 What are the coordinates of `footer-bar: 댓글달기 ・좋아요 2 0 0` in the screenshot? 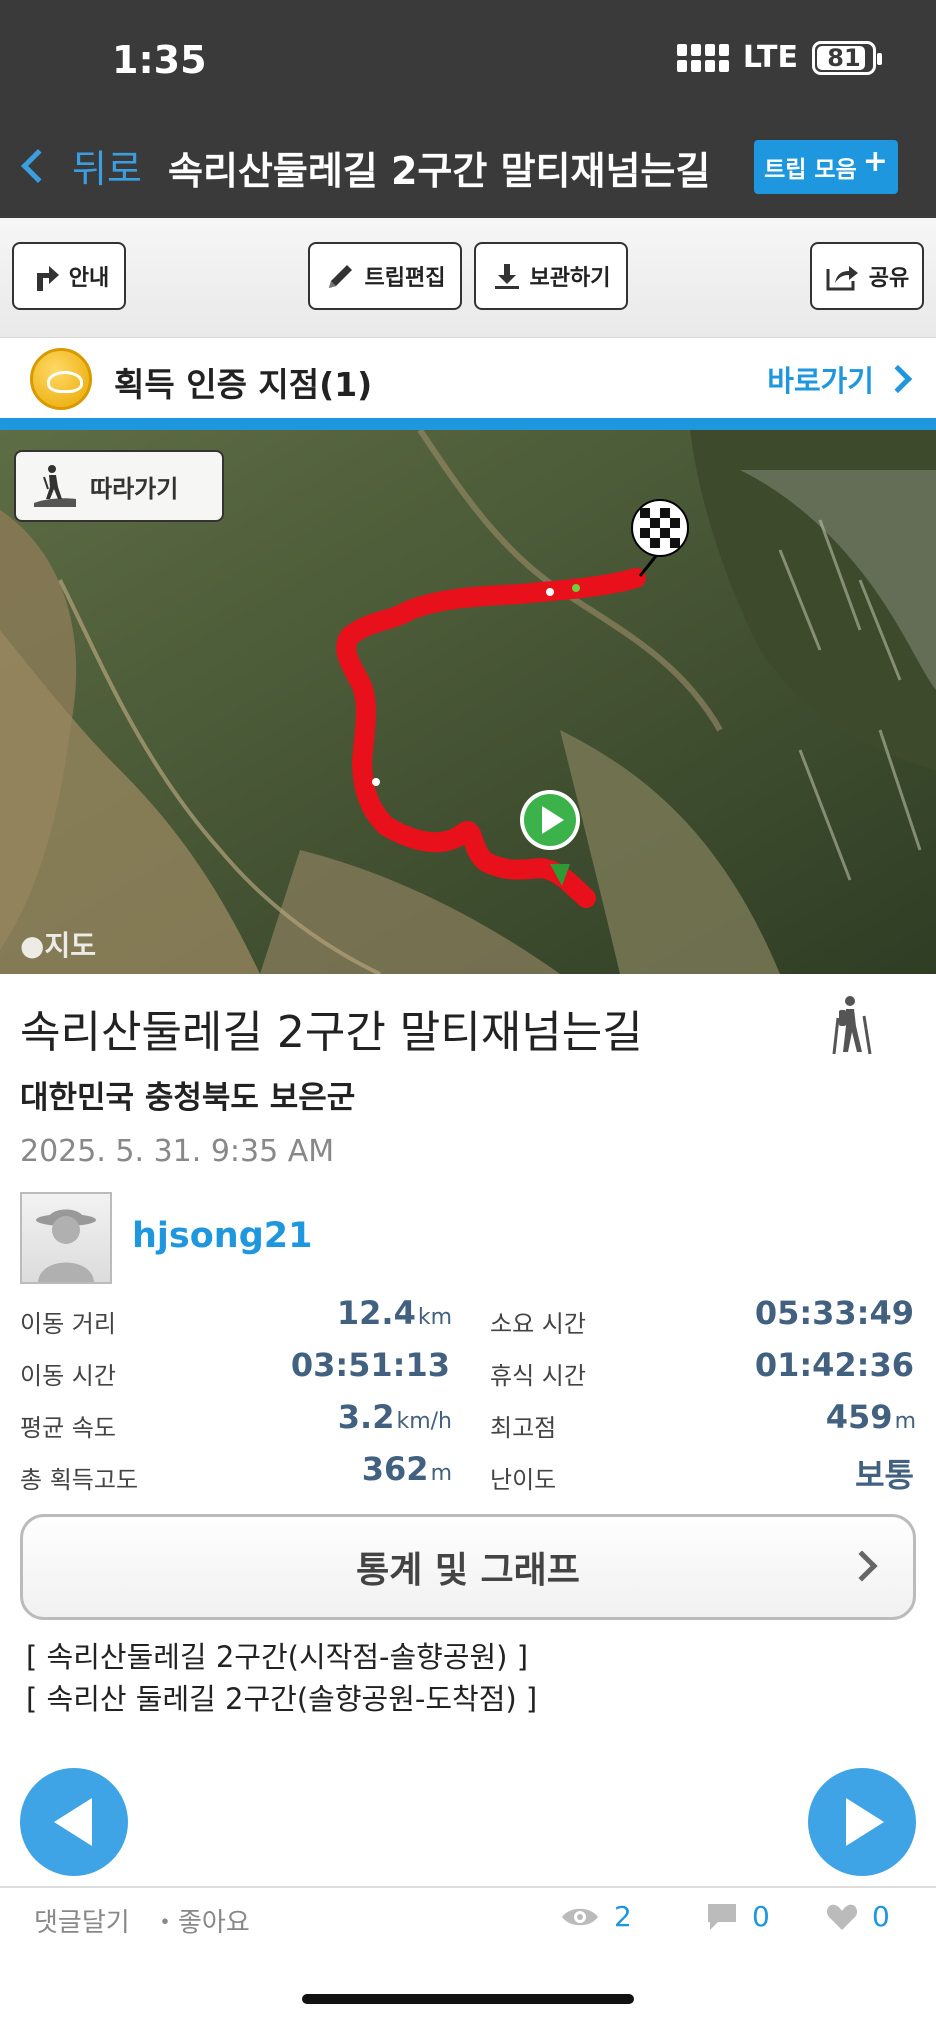 It's located at (468, 1924).